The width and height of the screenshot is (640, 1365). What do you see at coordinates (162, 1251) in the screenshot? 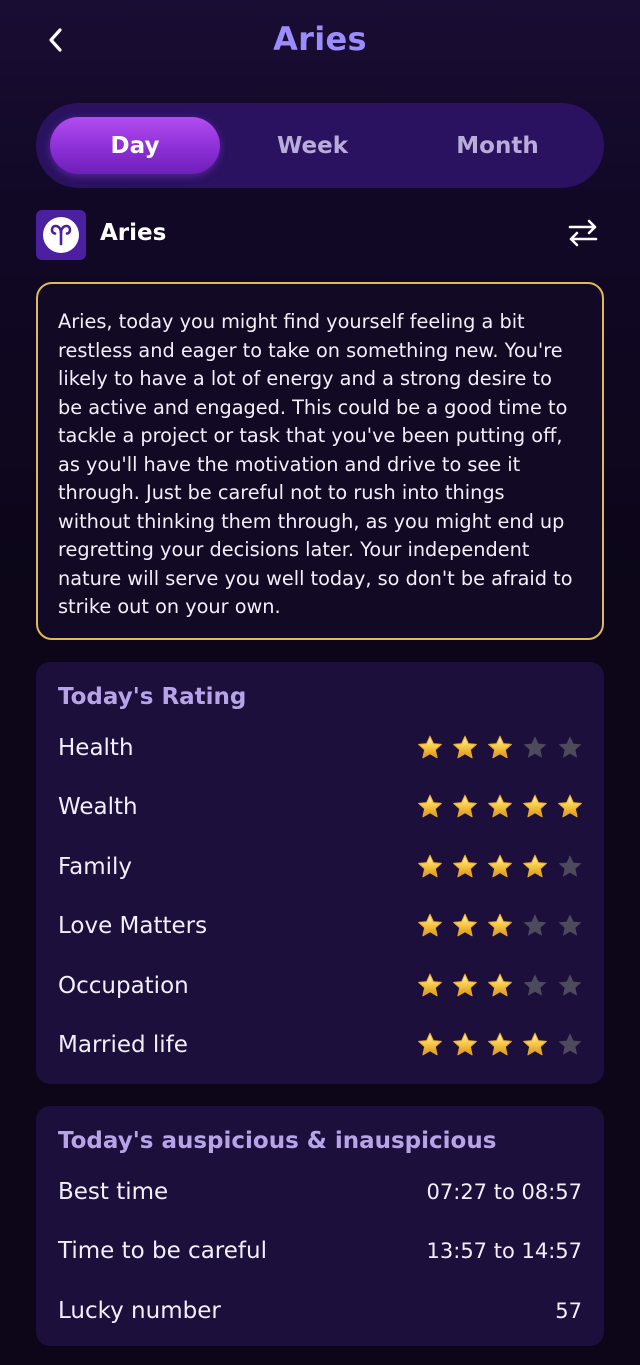
I see `info-label: Time to be careful` at bounding box center [162, 1251].